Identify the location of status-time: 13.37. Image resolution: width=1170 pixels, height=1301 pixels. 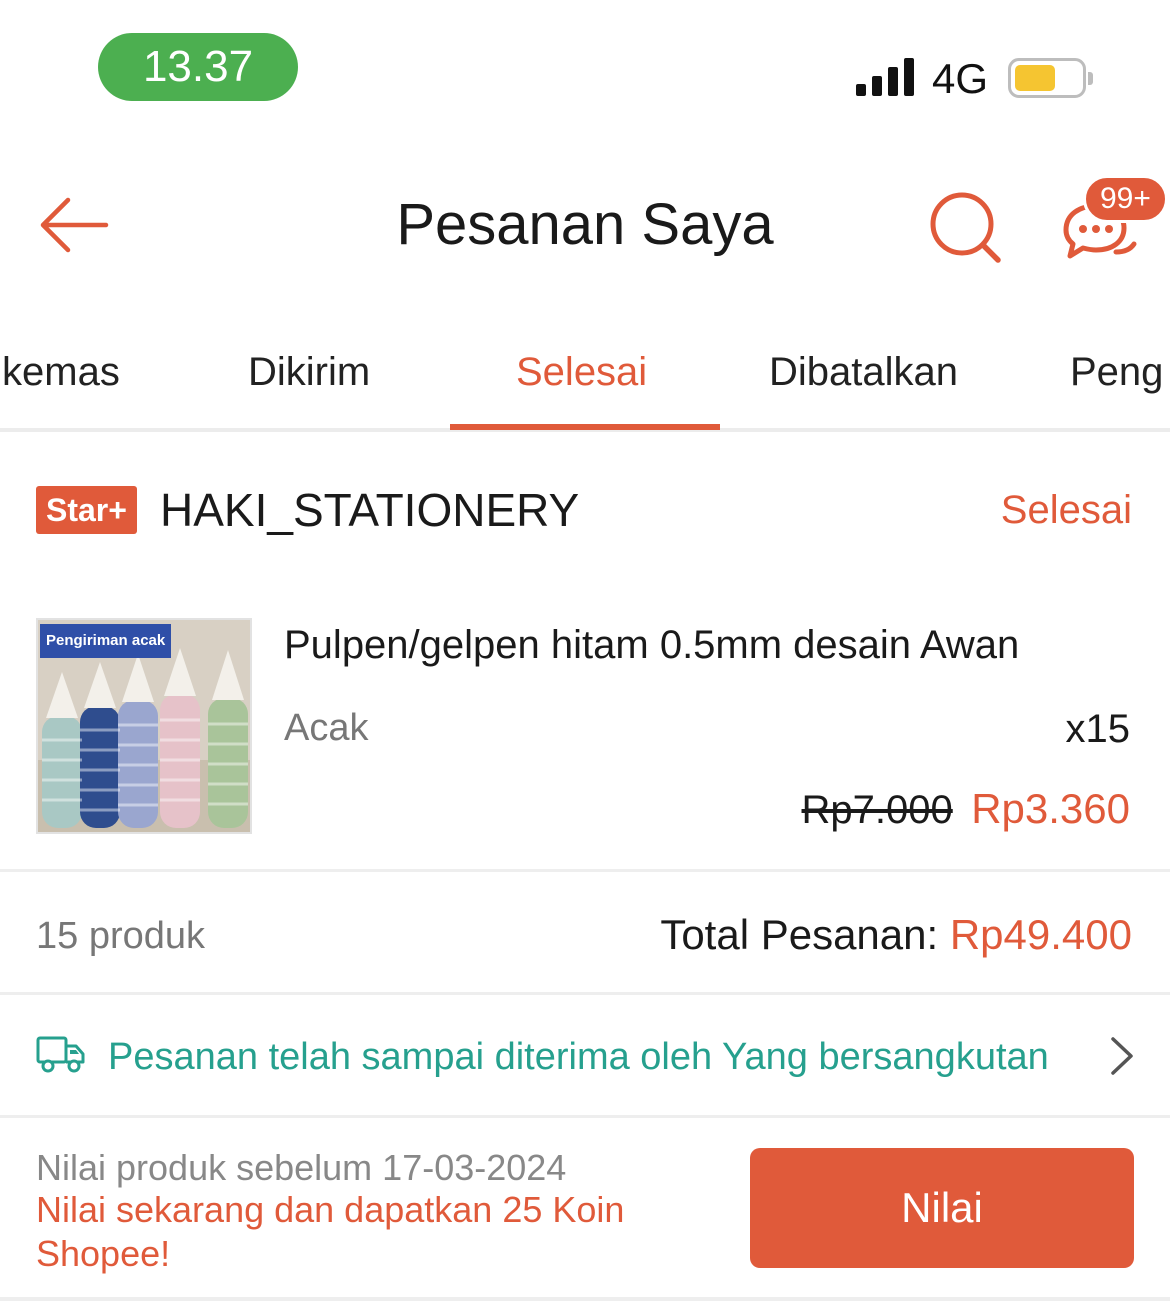
(198, 67).